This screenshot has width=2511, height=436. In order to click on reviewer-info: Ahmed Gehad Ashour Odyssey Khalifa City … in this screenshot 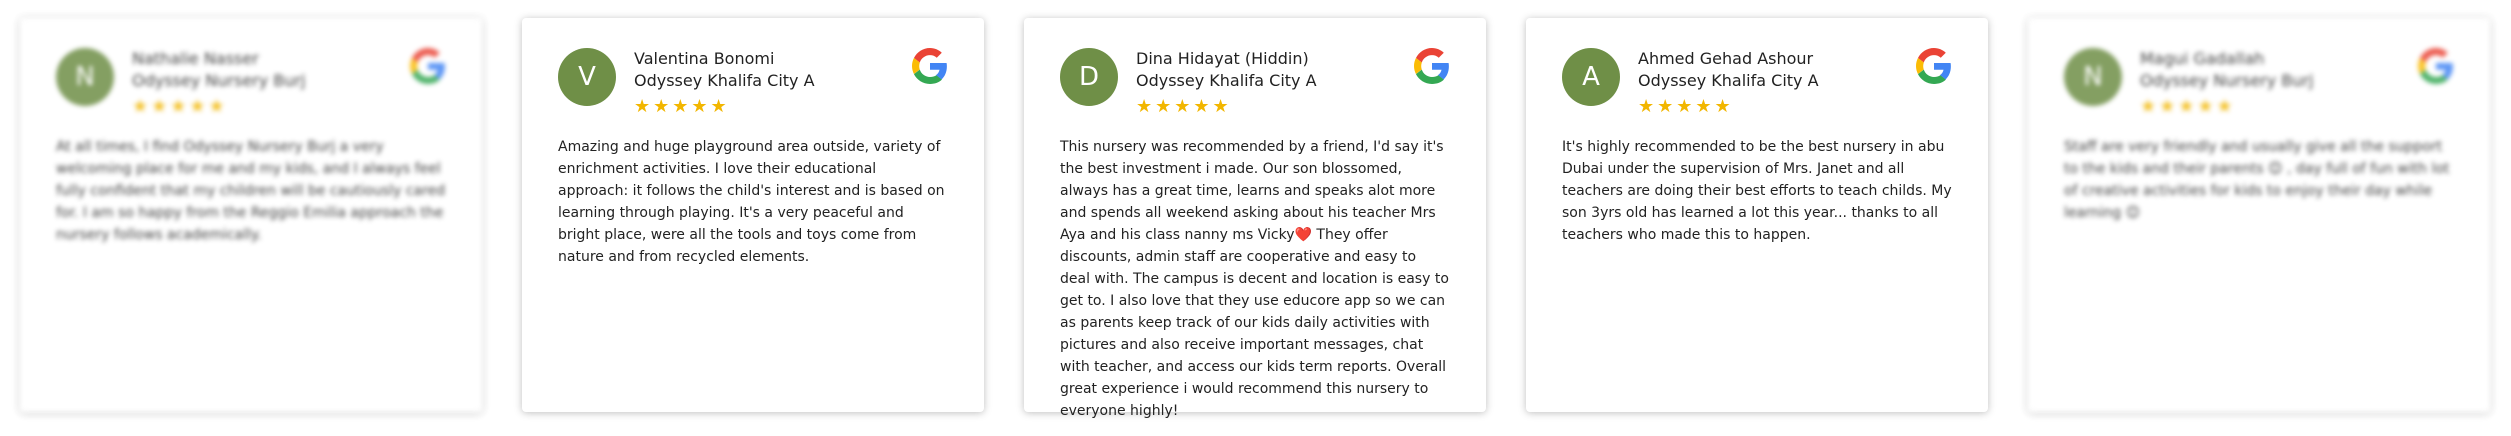, I will do `click(1728, 82)`.